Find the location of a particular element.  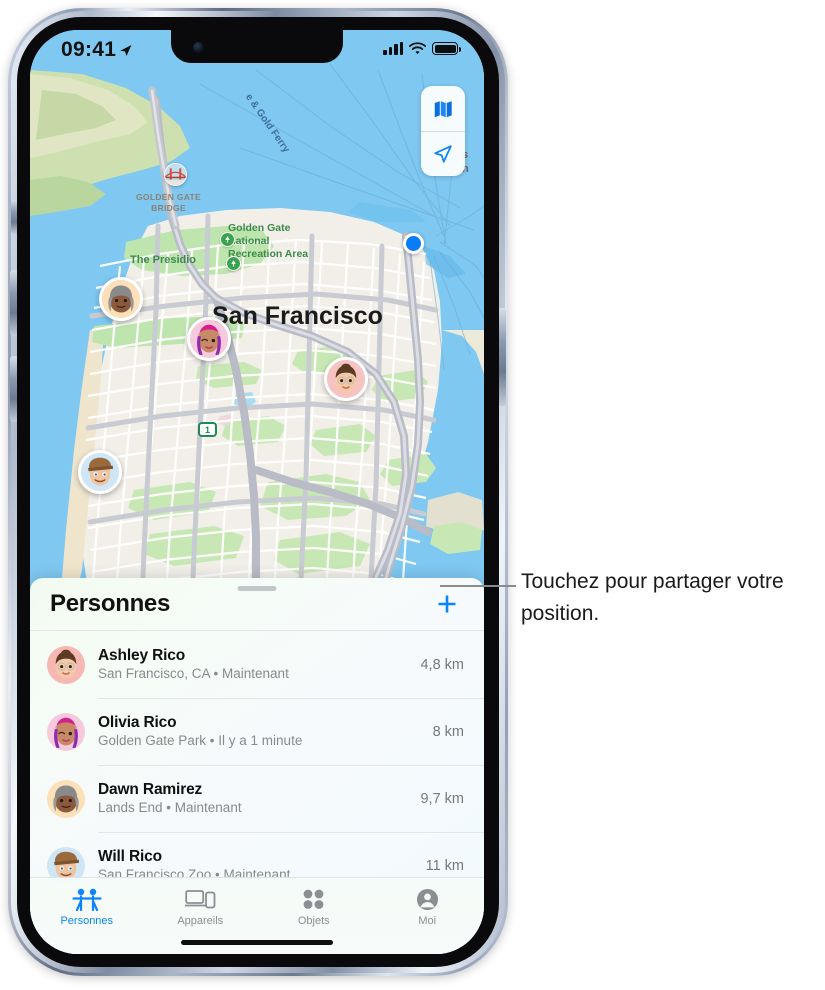

tab-objets: Objets is located at coordinates (314, 906).